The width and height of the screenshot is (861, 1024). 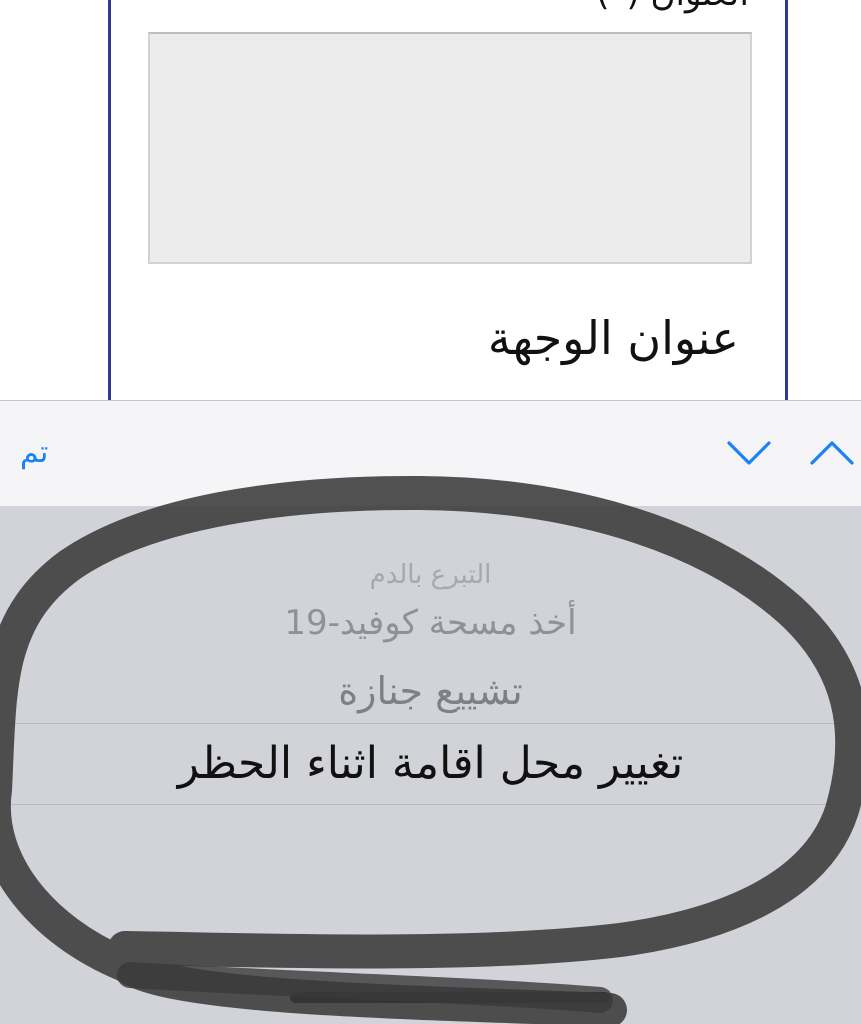 I want to click on picker-option-selected: تغيير محل اقامة اثناء الحظر, so click(x=430, y=764).